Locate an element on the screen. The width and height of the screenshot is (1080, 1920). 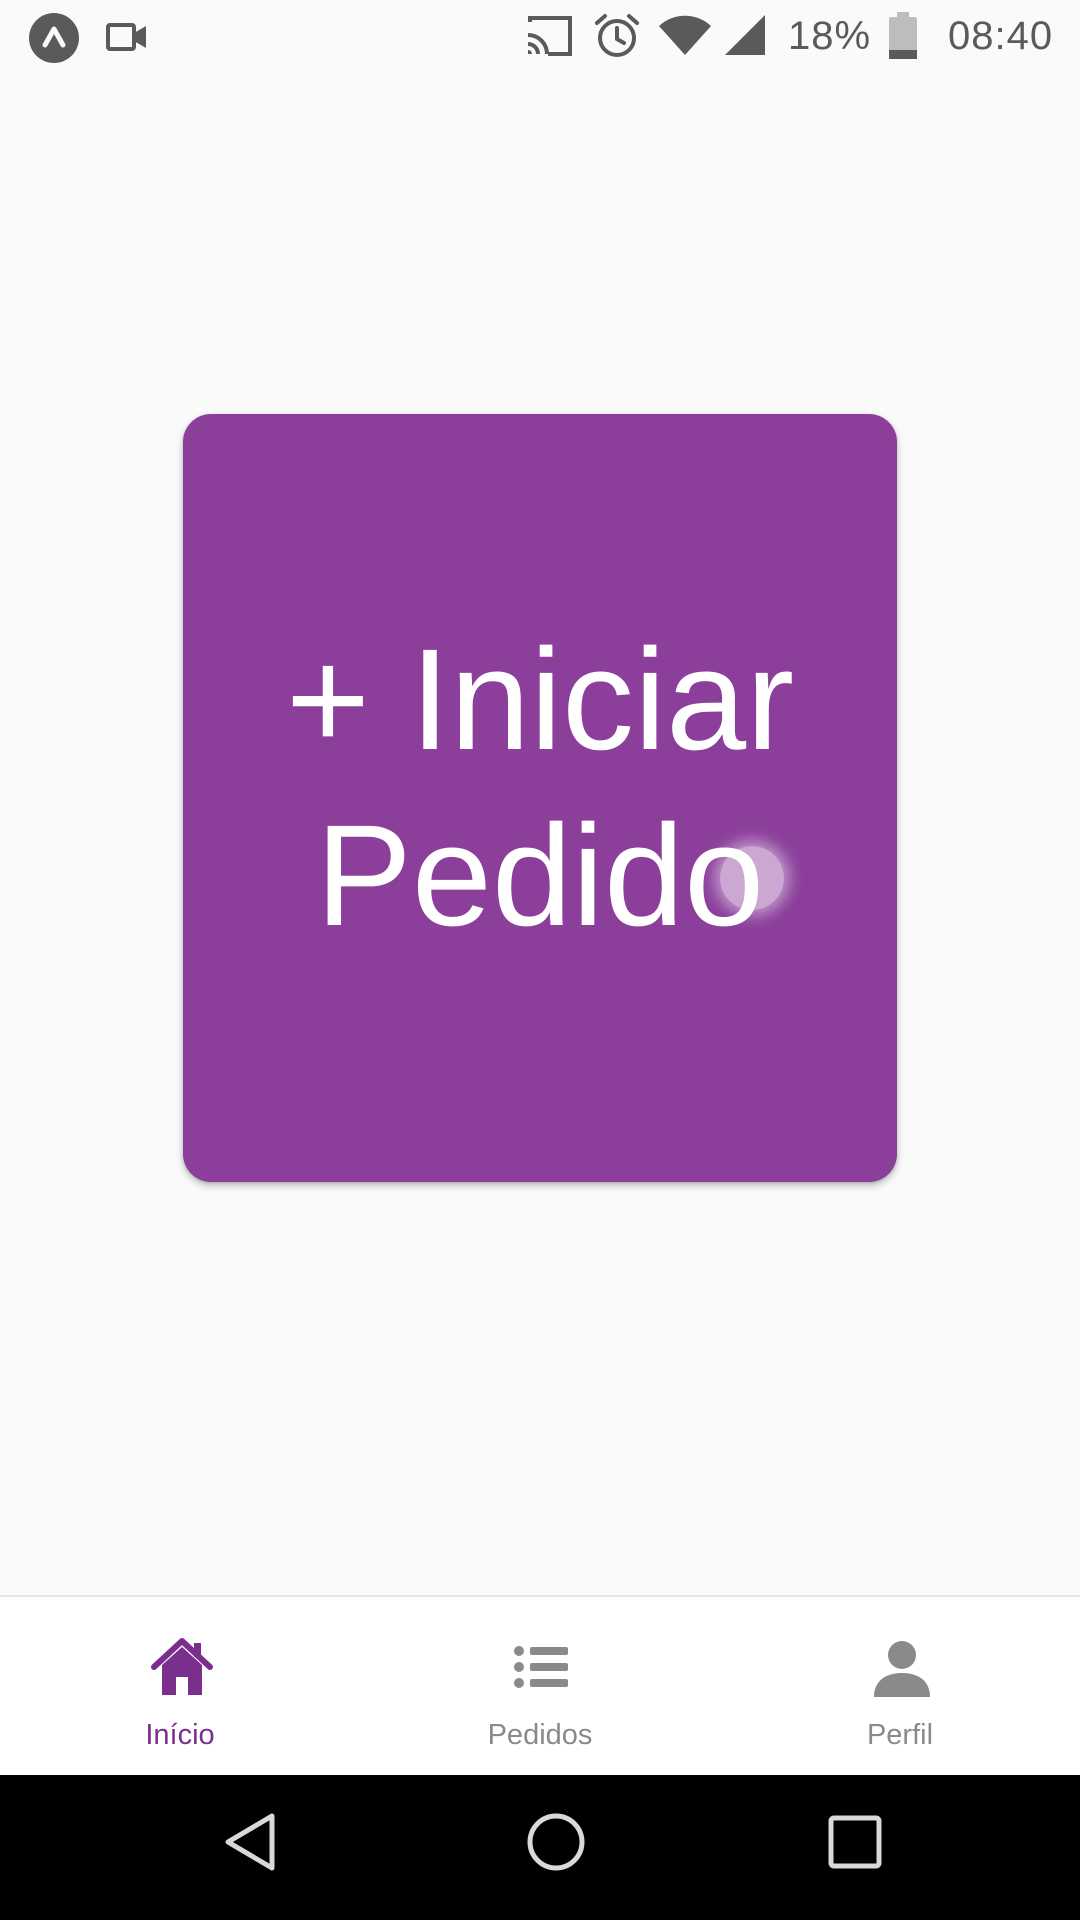
list-icon is located at coordinates (541, 1667).